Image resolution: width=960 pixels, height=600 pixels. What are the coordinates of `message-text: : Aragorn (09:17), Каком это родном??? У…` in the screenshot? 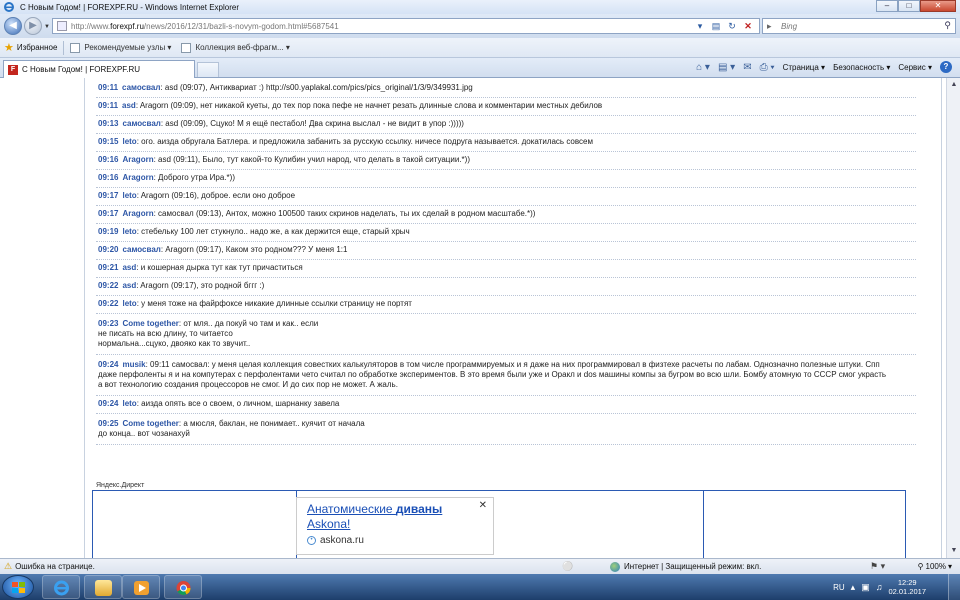 It's located at (254, 249).